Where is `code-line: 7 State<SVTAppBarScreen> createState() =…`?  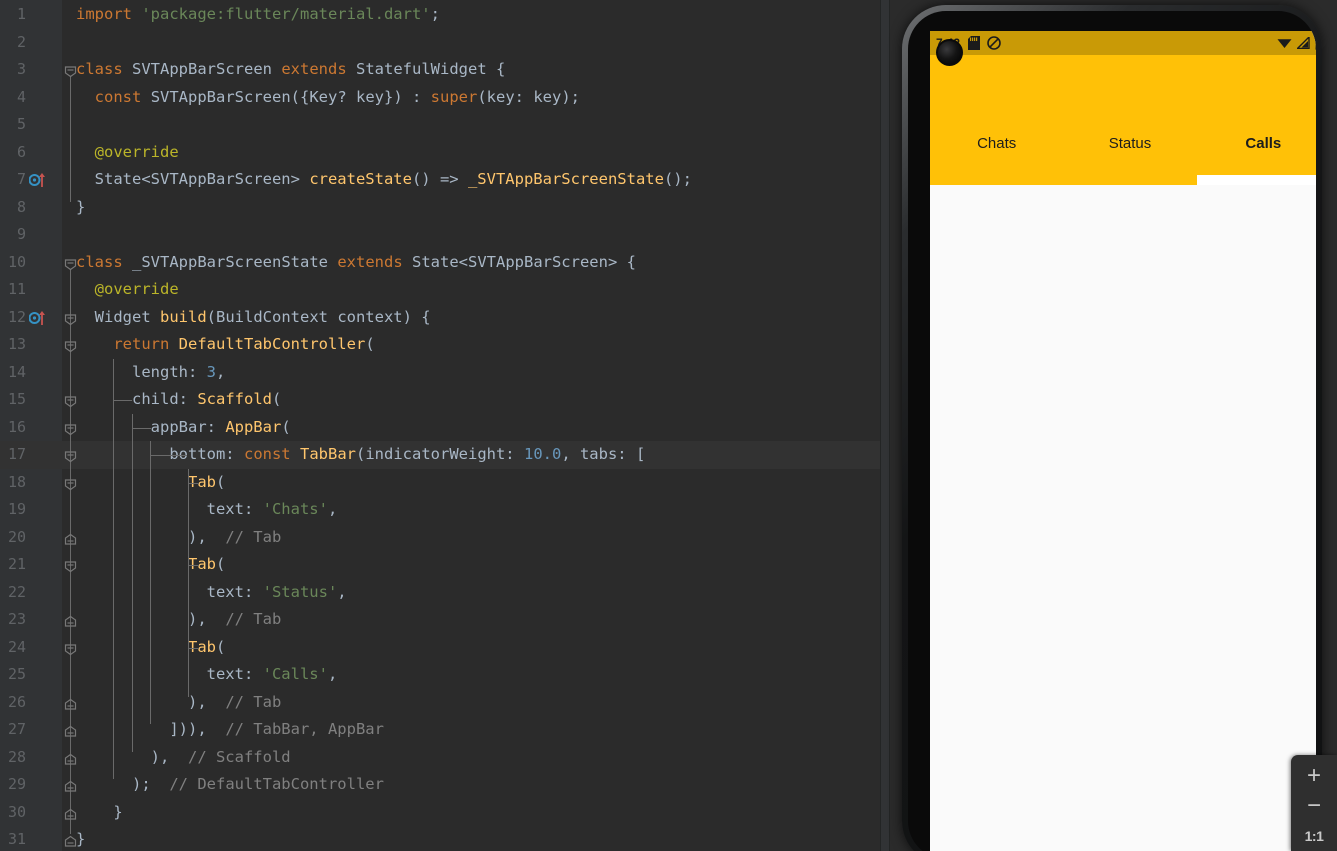
code-line: 7 State<SVTAppBarScreen> createState() =… is located at coordinates (440, 180).